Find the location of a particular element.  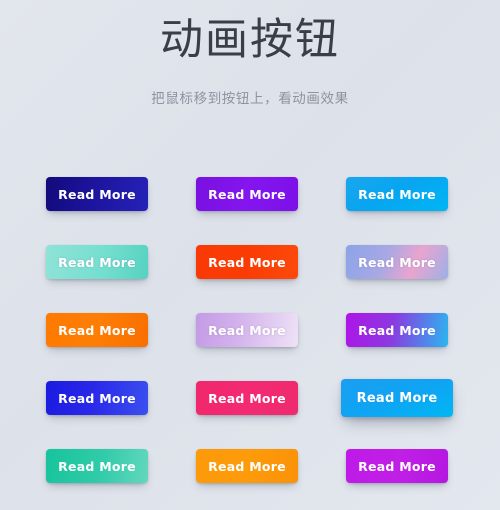

page-title: 动画按钮 is located at coordinates (250, 40).